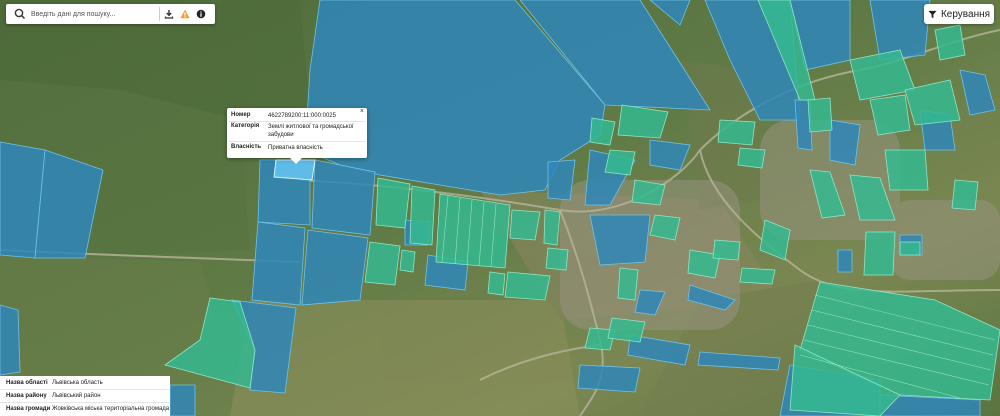 This screenshot has height=416, width=1000. I want to click on download-icon, so click(169, 14).